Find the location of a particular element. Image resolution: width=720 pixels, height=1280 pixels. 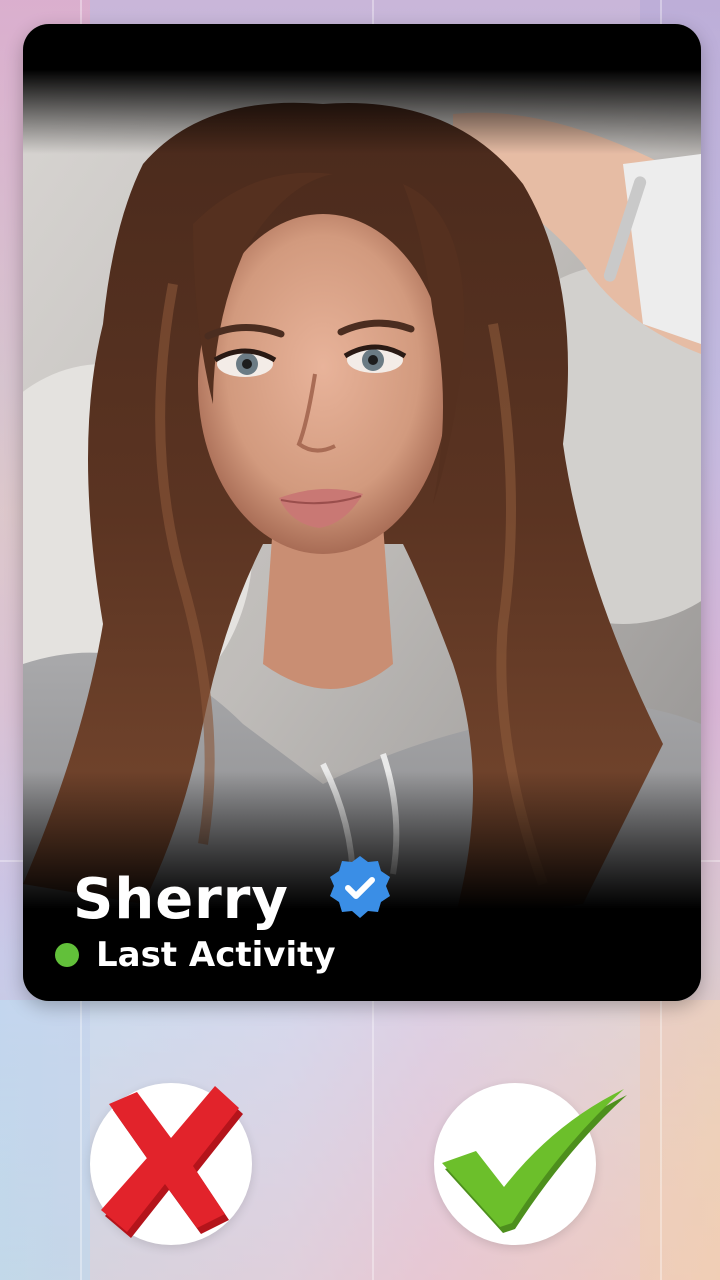

verified-badge-icon is located at coordinates (360, 887).